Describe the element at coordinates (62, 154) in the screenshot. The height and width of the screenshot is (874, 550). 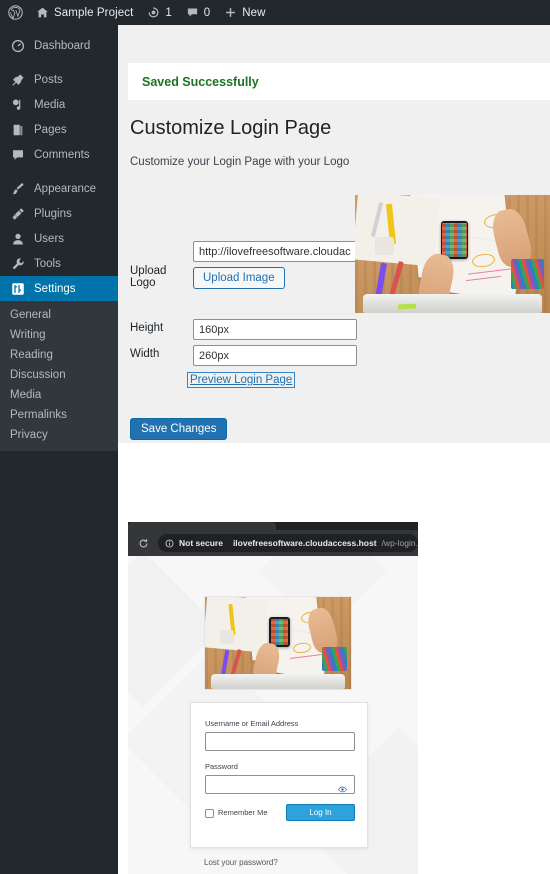
I see `sidebar-item-label: Comments` at that location.